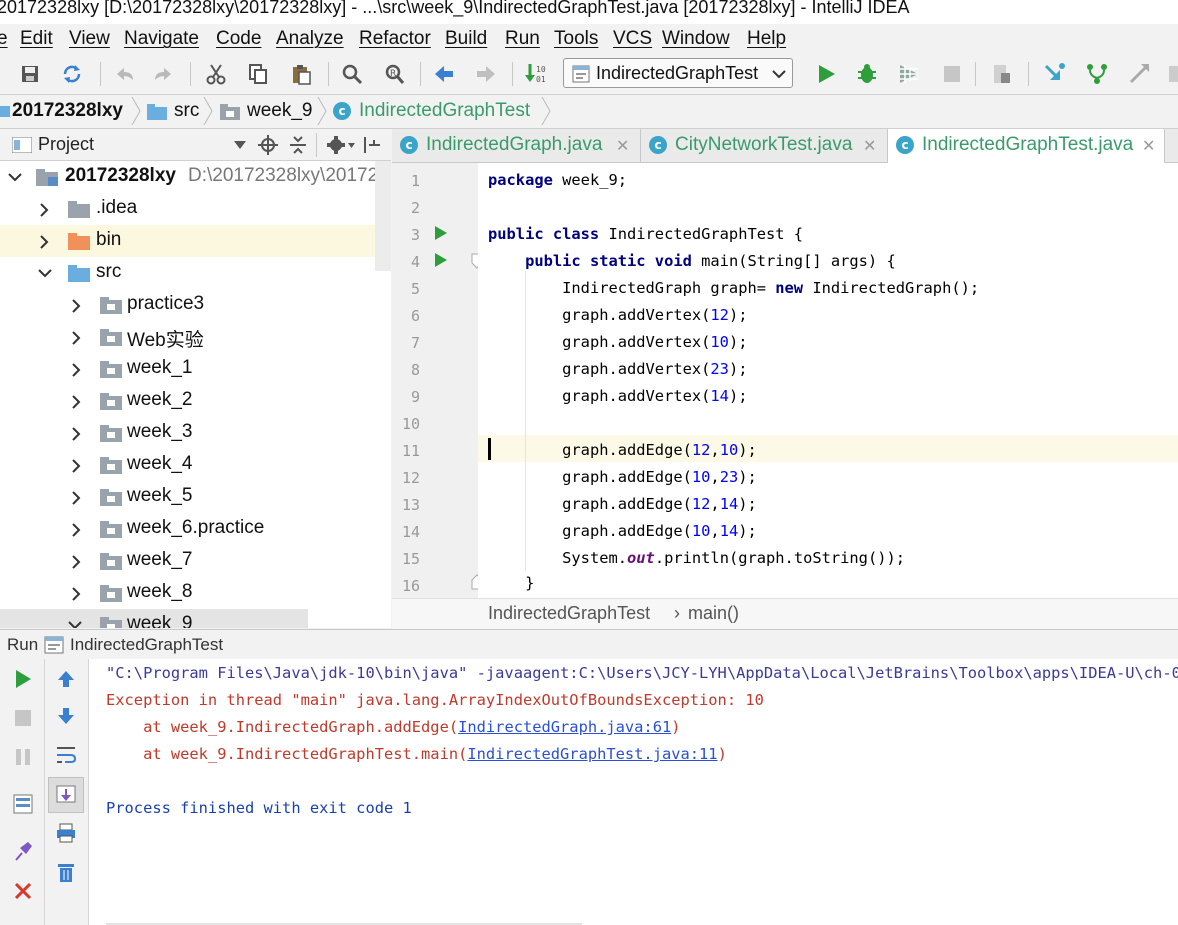 The width and height of the screenshot is (1178, 925). Describe the element at coordinates (240, 145) in the screenshot. I see `dropdown-arrow-icon` at that location.